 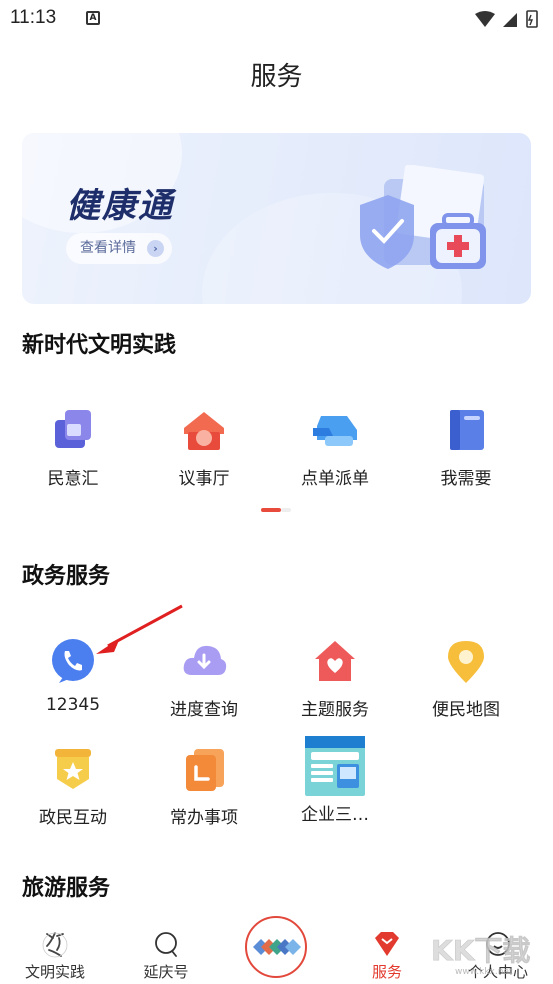 What do you see at coordinates (73, 479) in the screenshot?
I see `grid-item-label: 民意汇` at bounding box center [73, 479].